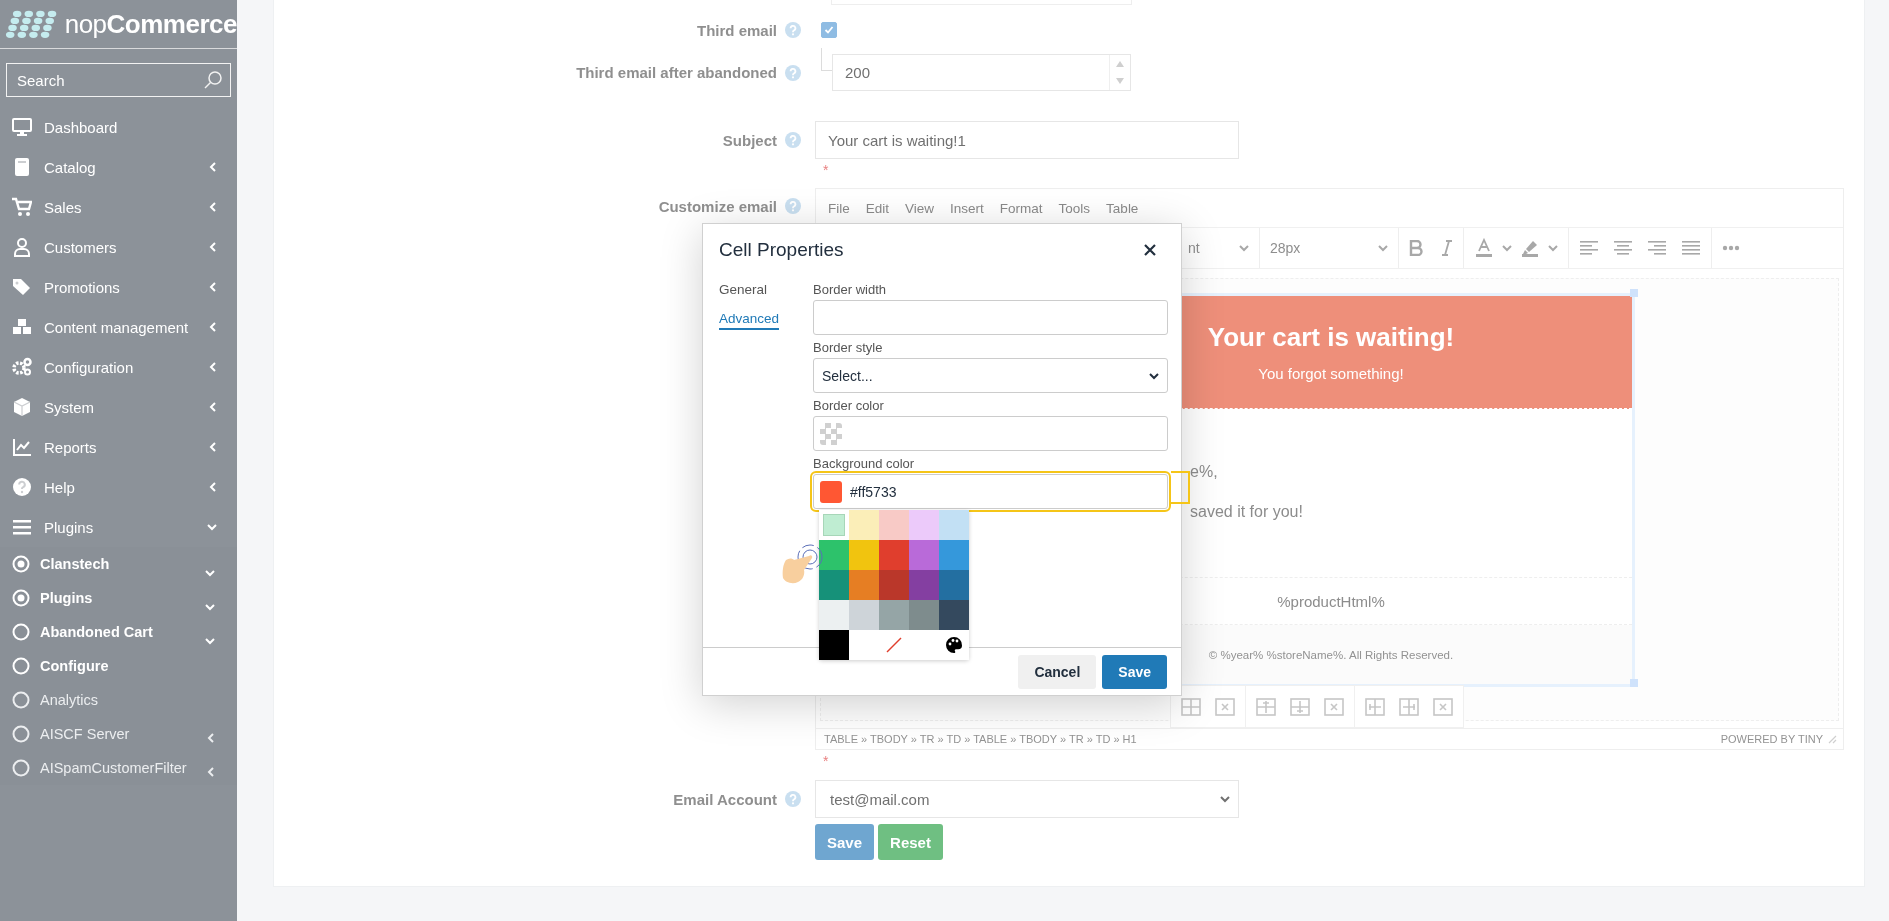 The height and width of the screenshot is (921, 1889). What do you see at coordinates (1589, 248) in the screenshot?
I see `align-left-icon` at bounding box center [1589, 248].